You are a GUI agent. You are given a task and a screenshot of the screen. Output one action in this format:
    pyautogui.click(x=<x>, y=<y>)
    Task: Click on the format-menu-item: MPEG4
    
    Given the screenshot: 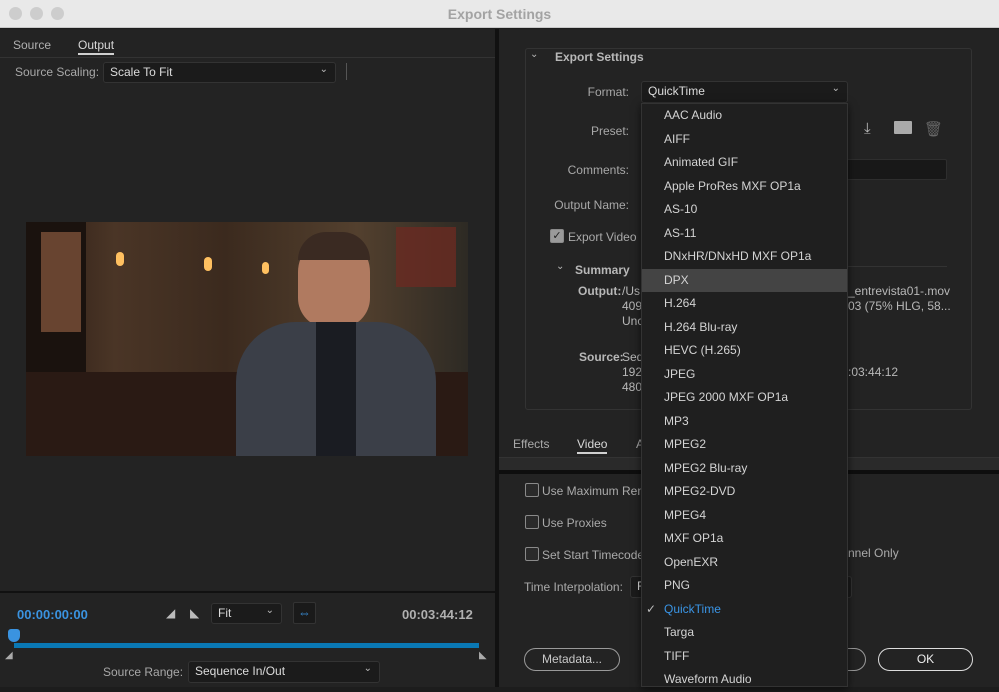 What is the action you would take?
    pyautogui.click(x=744, y=516)
    